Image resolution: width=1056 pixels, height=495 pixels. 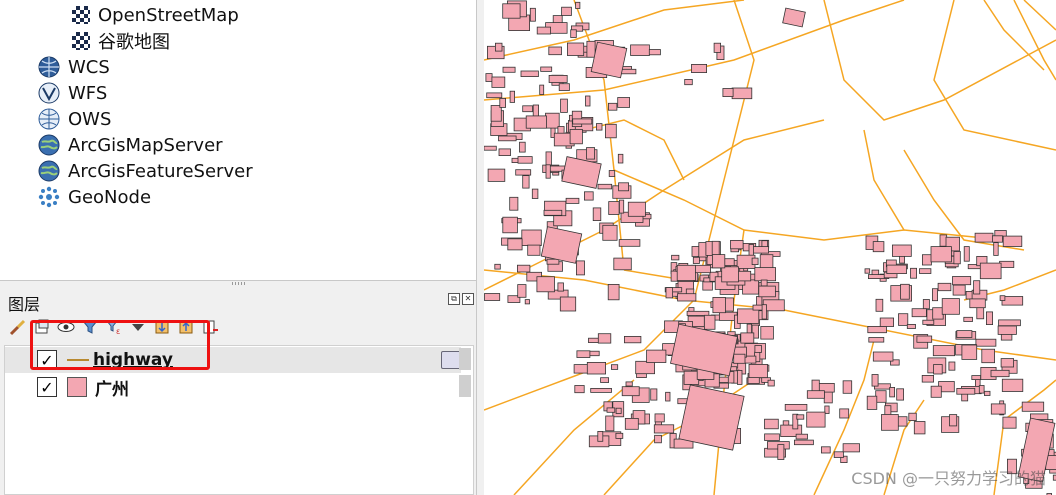 What do you see at coordinates (72, 93) in the screenshot?
I see `tree-item-wfs: WFS` at bounding box center [72, 93].